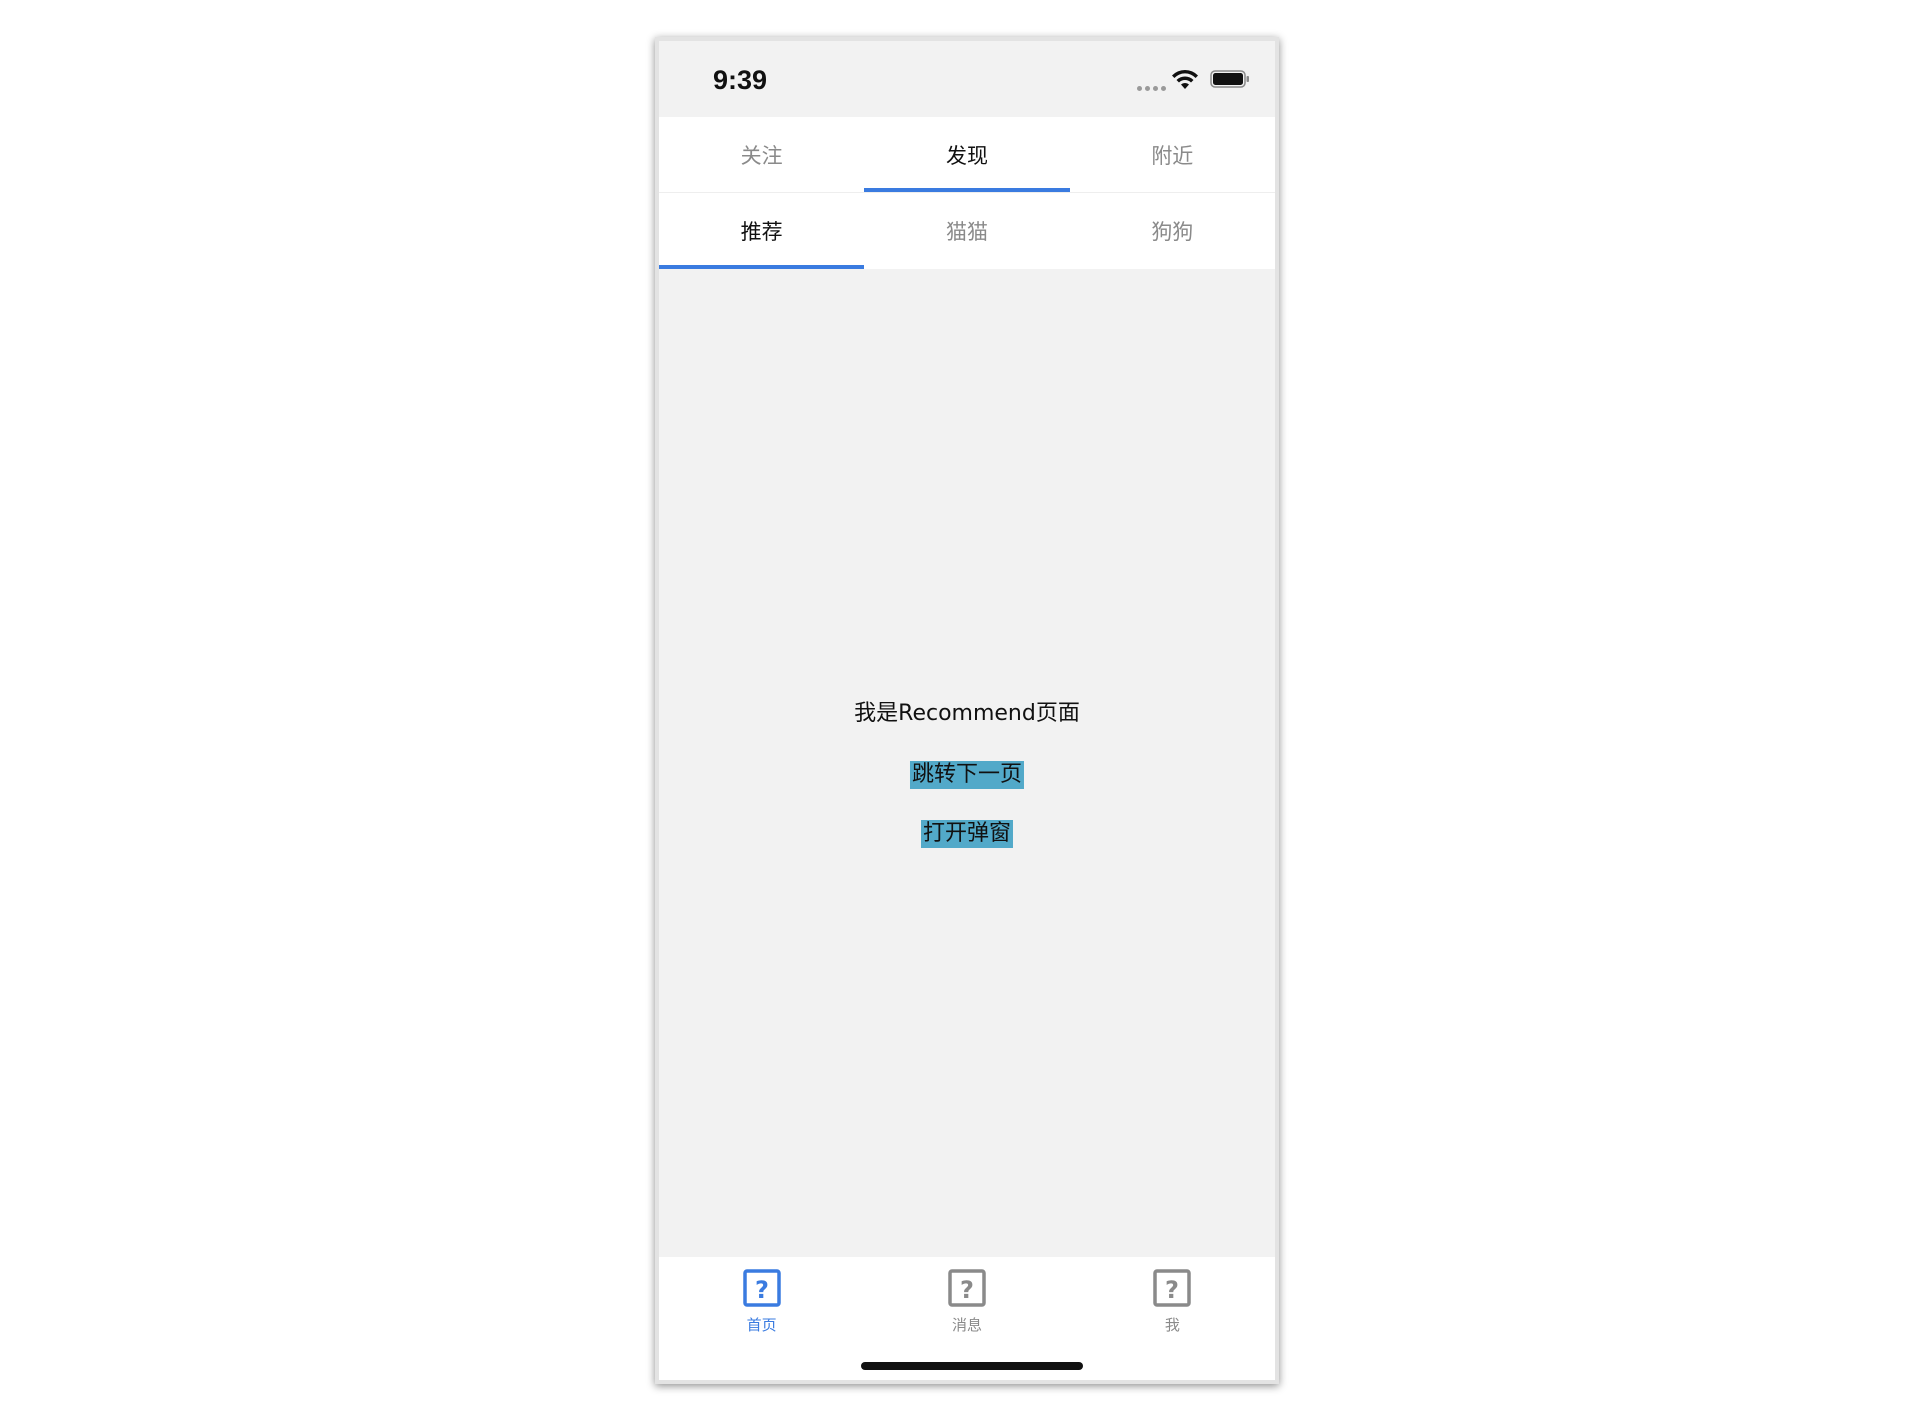 This screenshot has height=1417, width=1920. I want to click on tab-label: 猫猫, so click(966, 232).